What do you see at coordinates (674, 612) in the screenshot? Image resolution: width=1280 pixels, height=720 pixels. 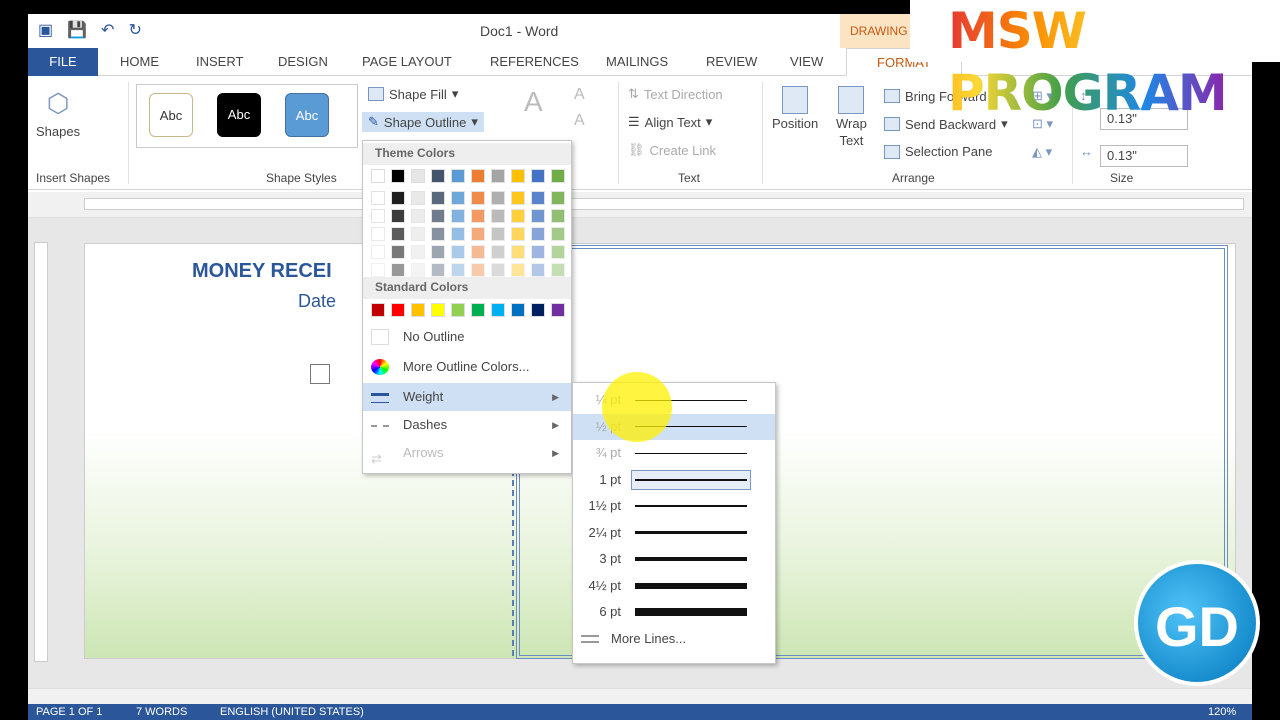 I see `weight-option: 6 pt` at bounding box center [674, 612].